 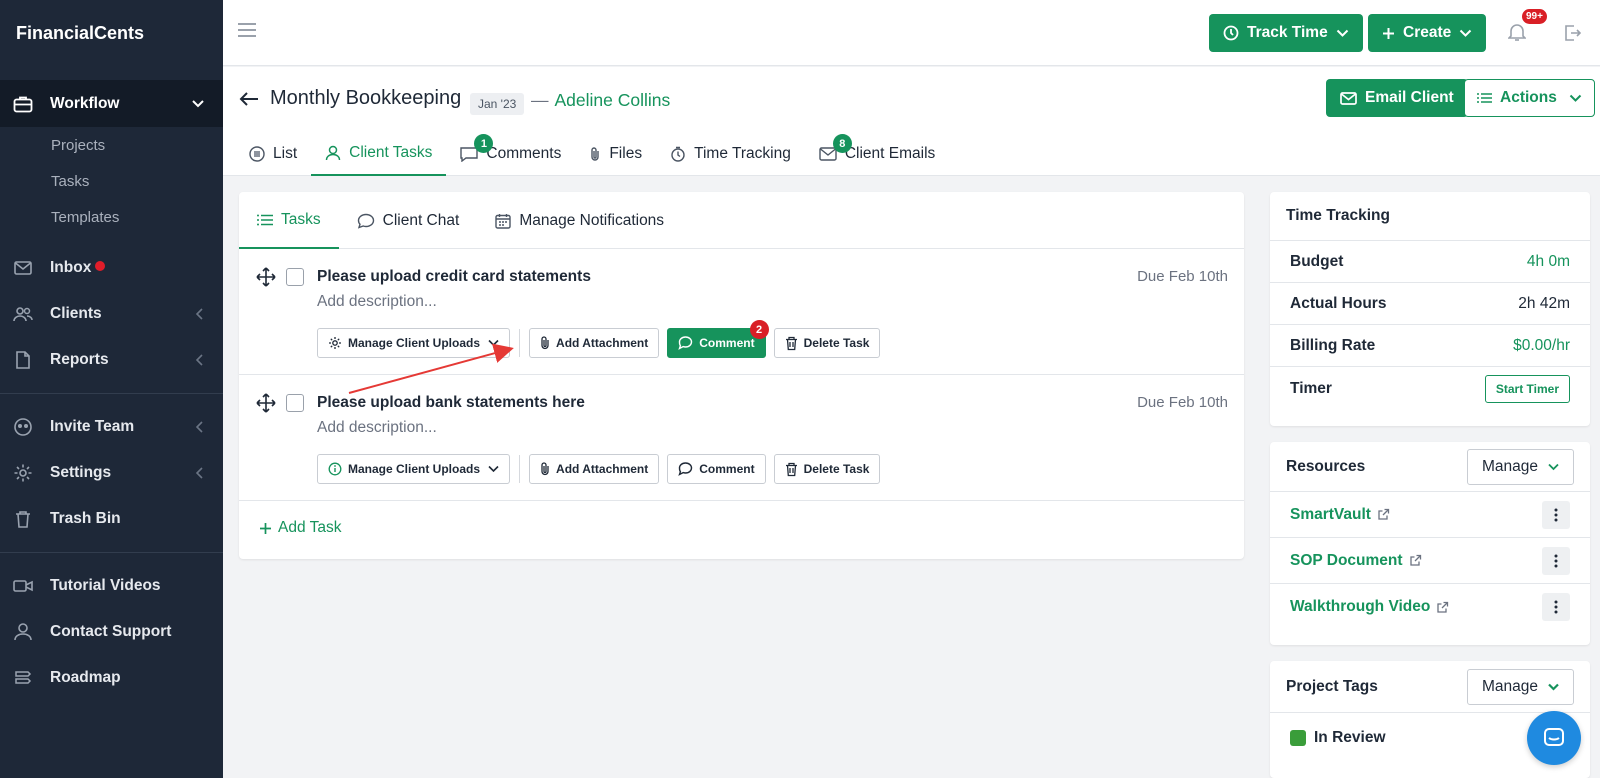 I want to click on sidebar-item-roadmap: Roadmap, so click(x=111, y=678).